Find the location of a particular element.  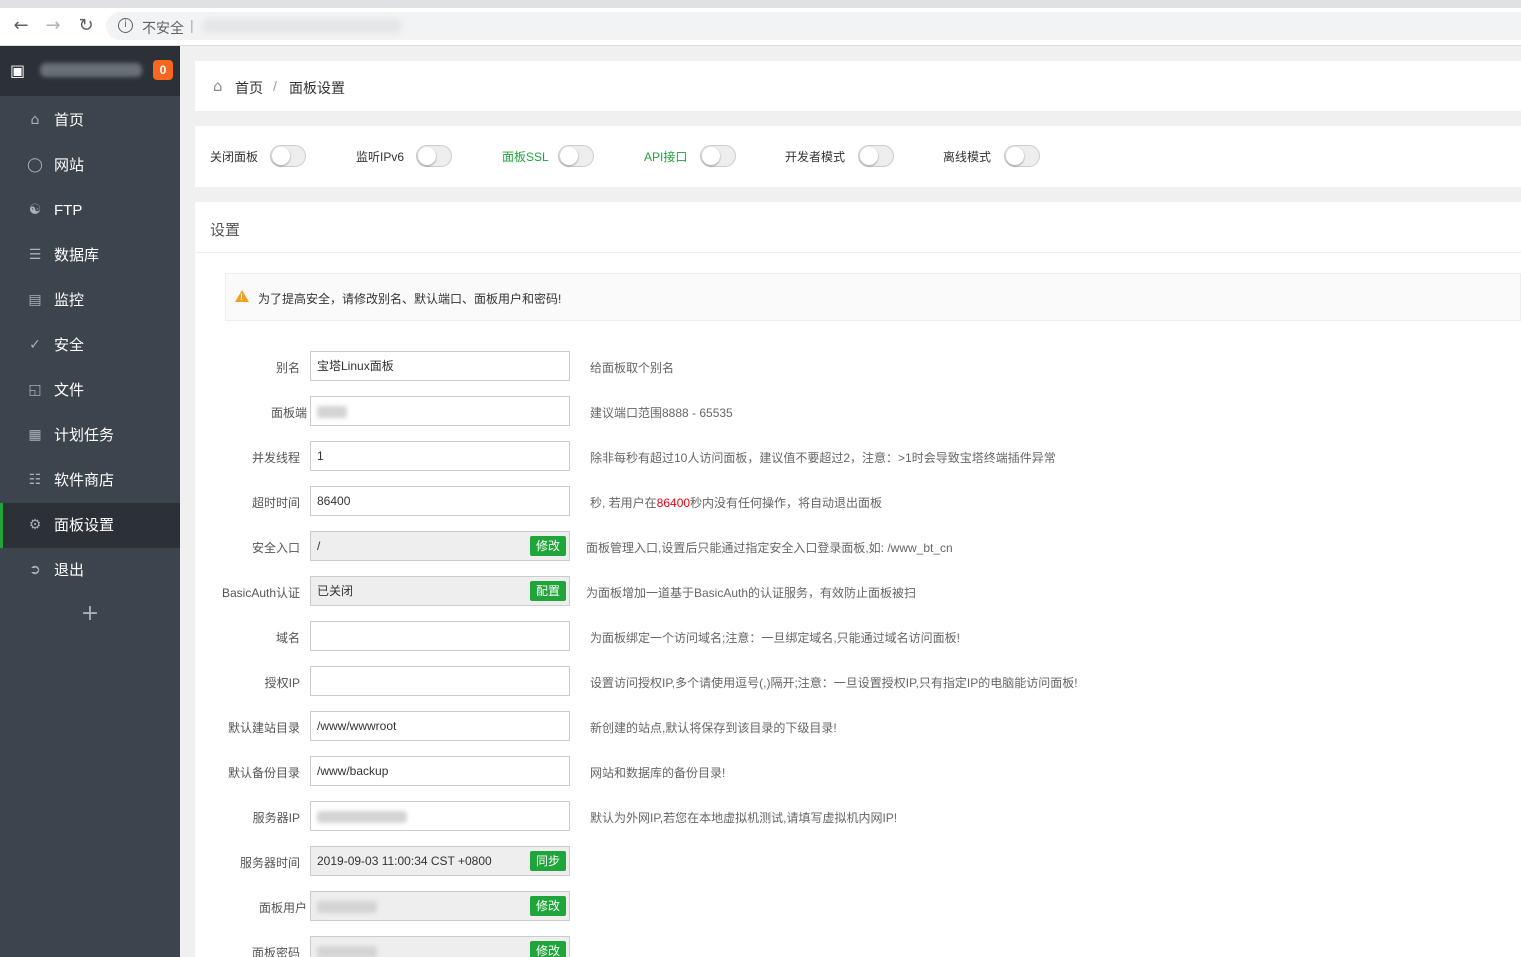

sidebar-item-label: 网站 is located at coordinates (69, 165).